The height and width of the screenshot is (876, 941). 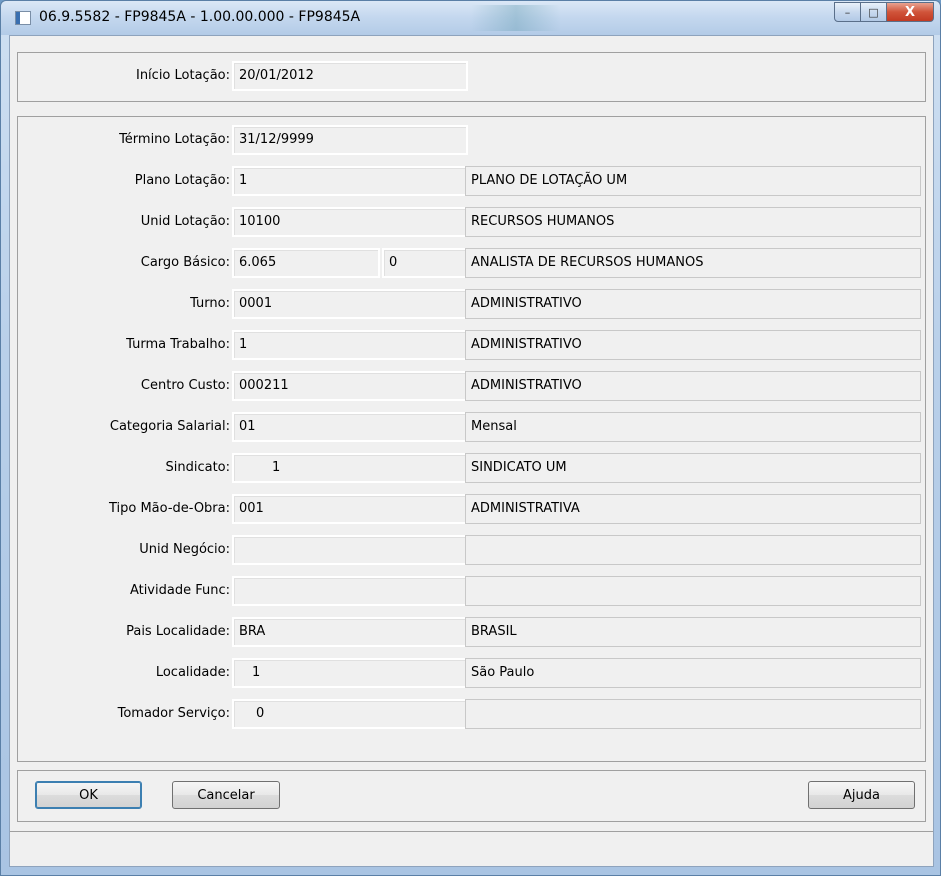 What do you see at coordinates (693, 673) in the screenshot?
I see `localidade-desc-field: São Paulo` at bounding box center [693, 673].